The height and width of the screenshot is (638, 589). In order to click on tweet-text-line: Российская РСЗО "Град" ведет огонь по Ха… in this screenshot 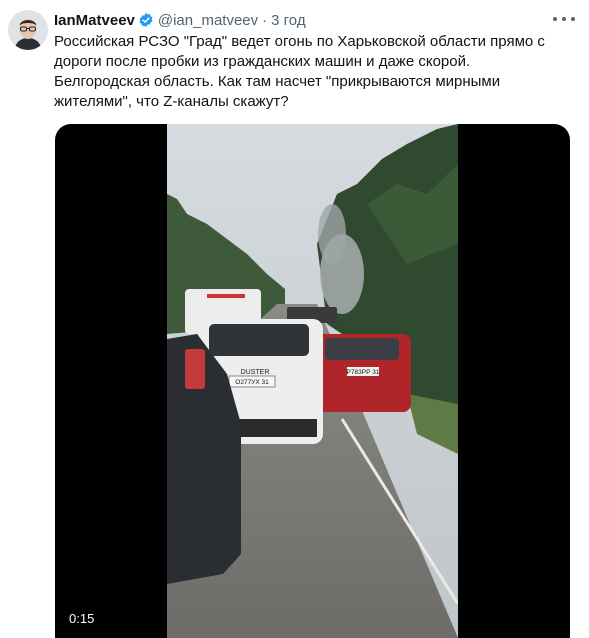, I will do `click(299, 41)`.